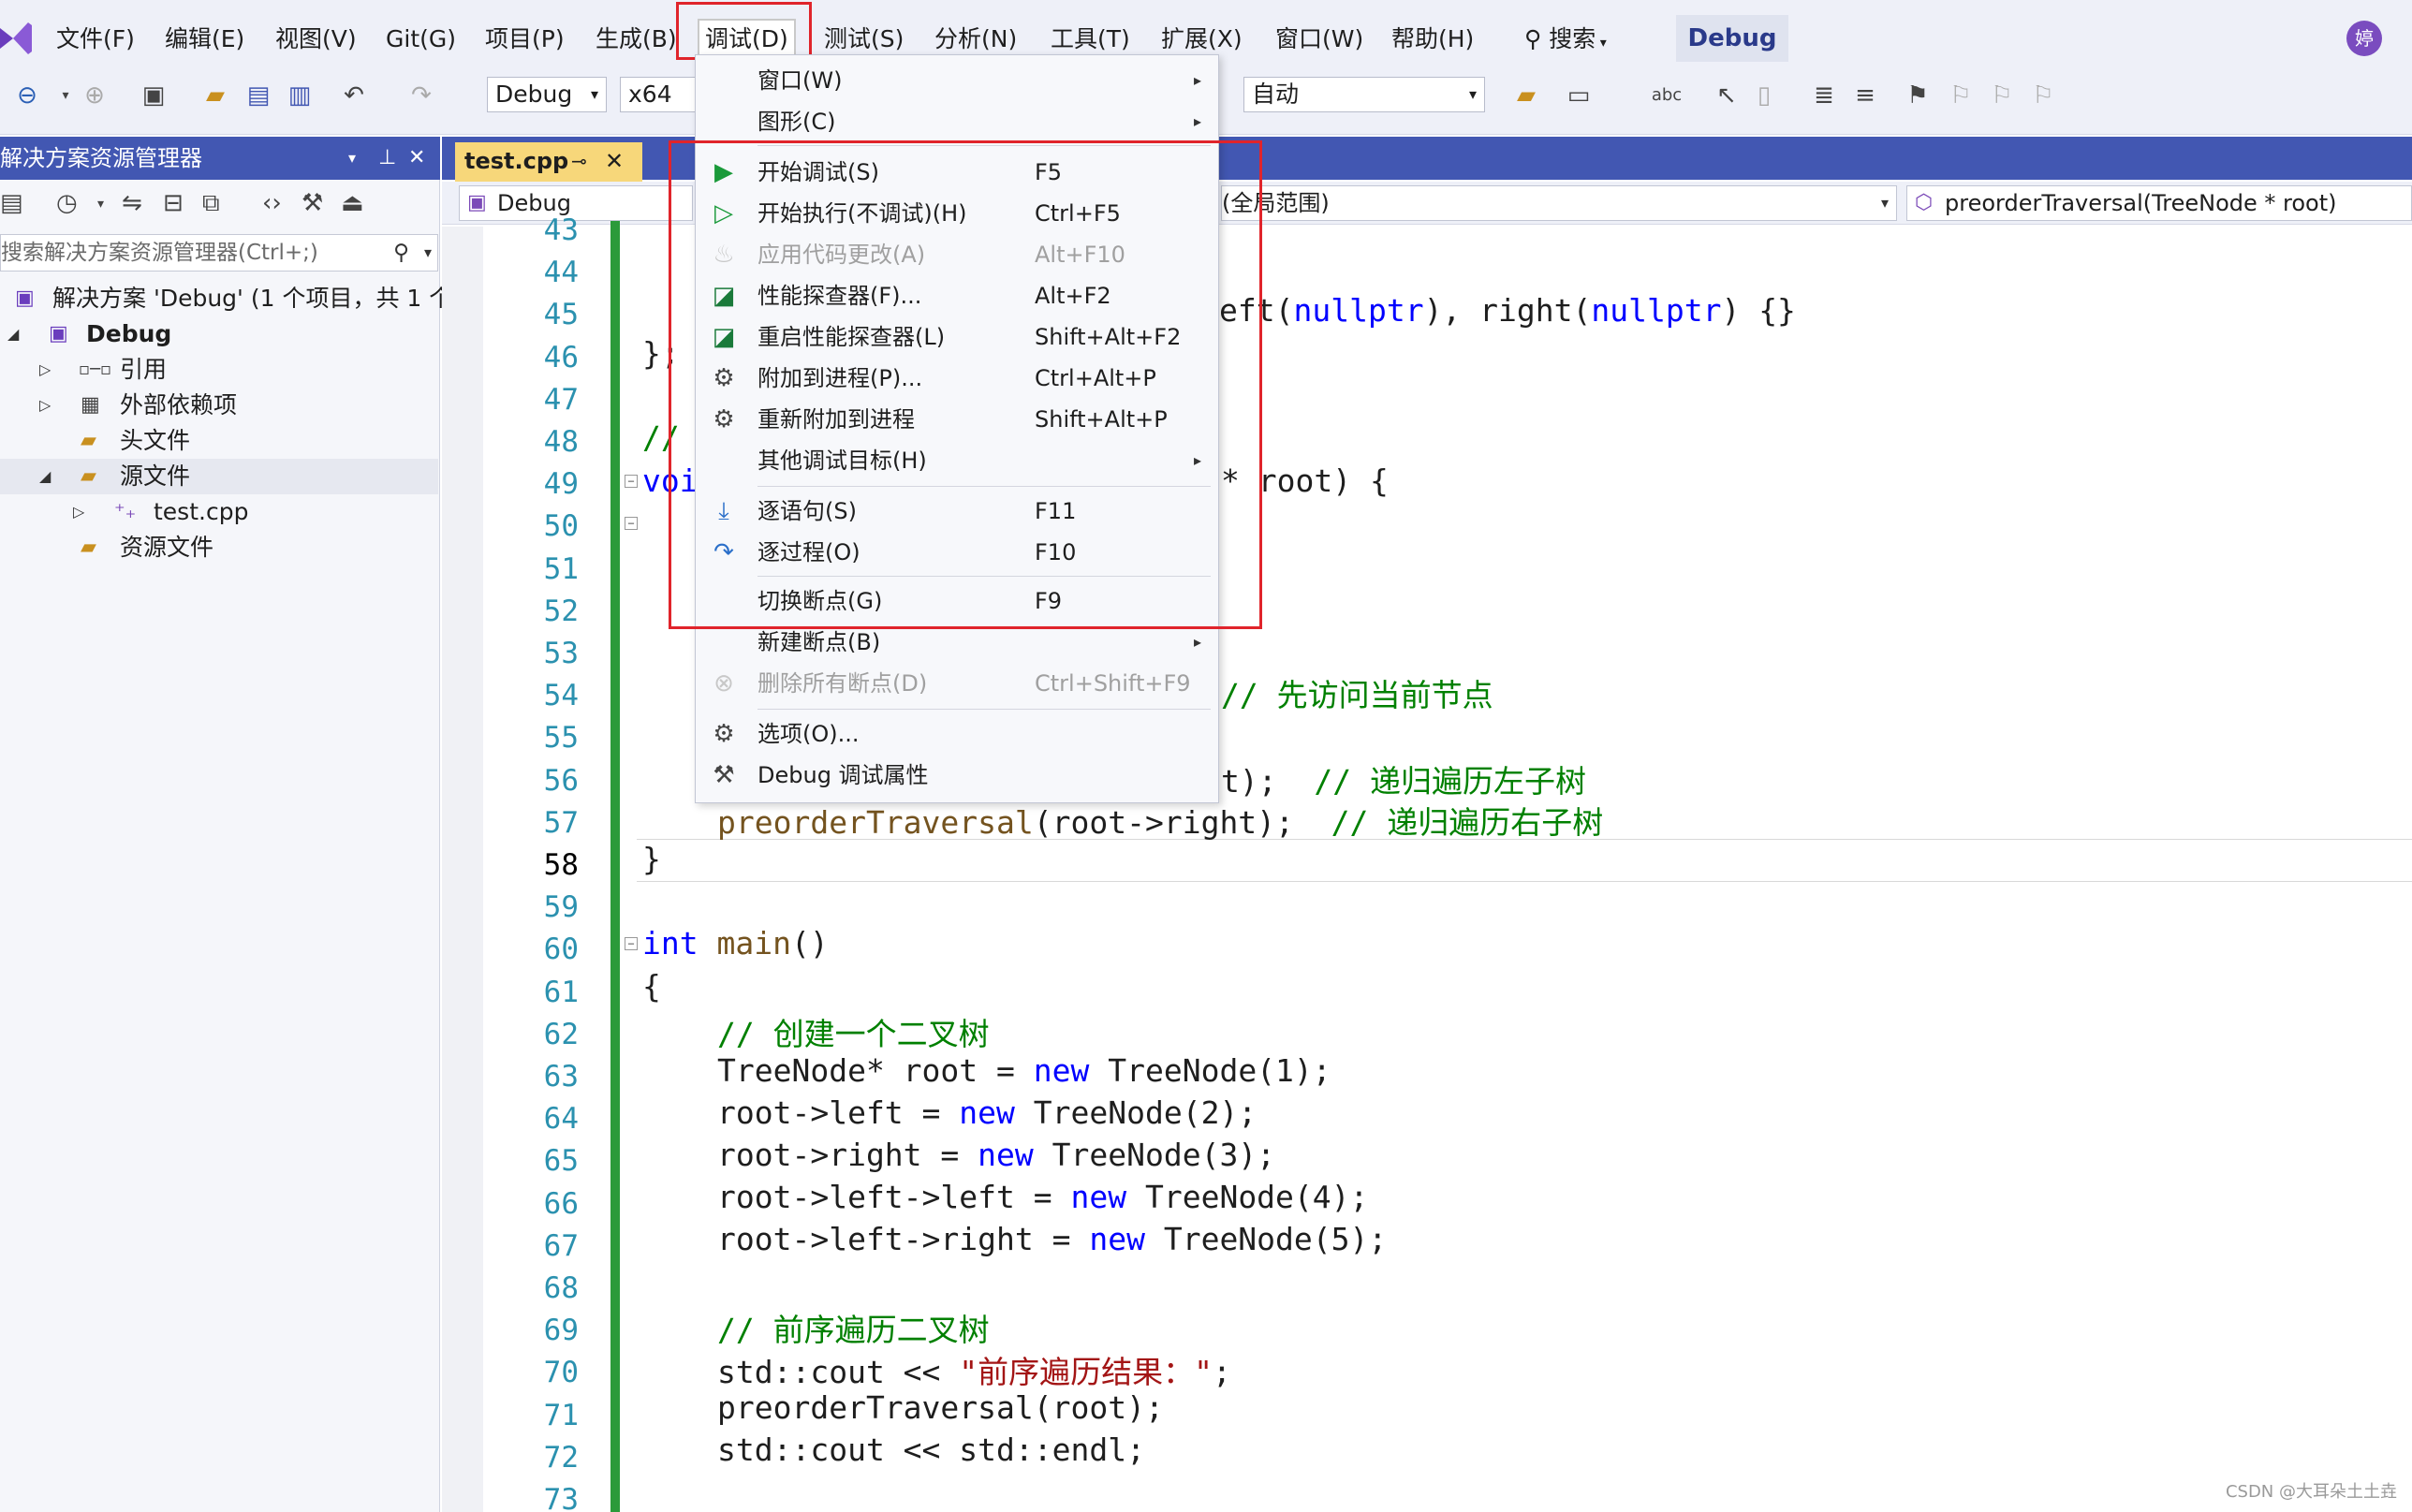  Describe the element at coordinates (637, 39) in the screenshot. I see `menu-build: 生成(B)` at that location.